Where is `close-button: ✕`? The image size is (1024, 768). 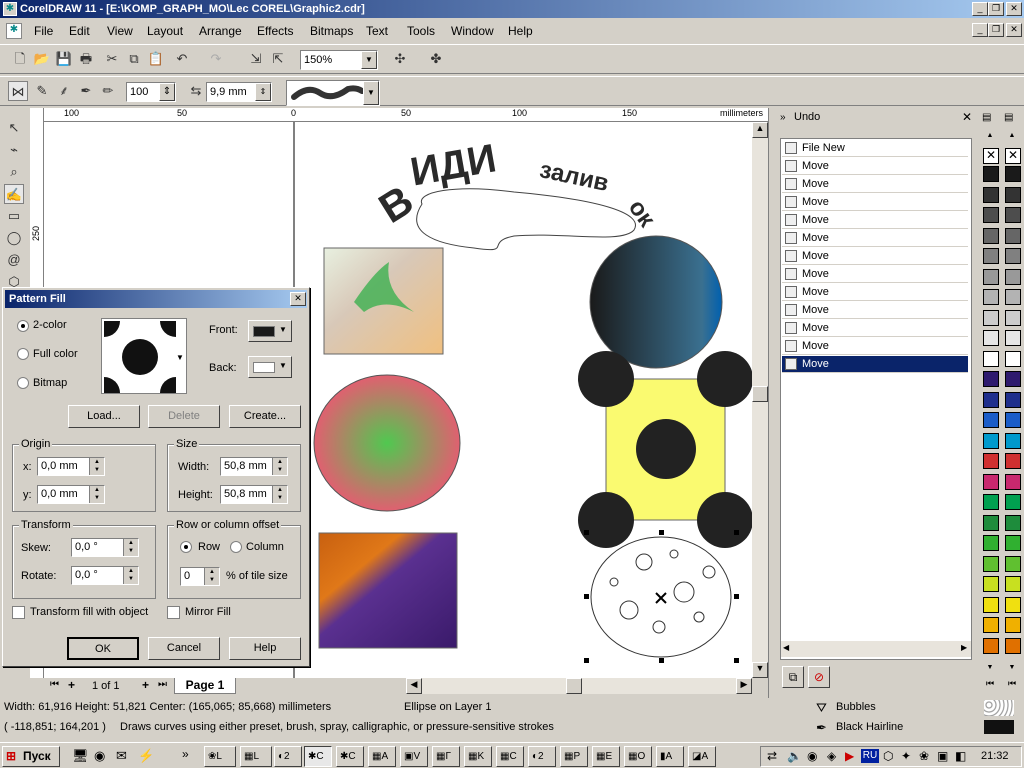 close-button: ✕ is located at coordinates (1014, 9).